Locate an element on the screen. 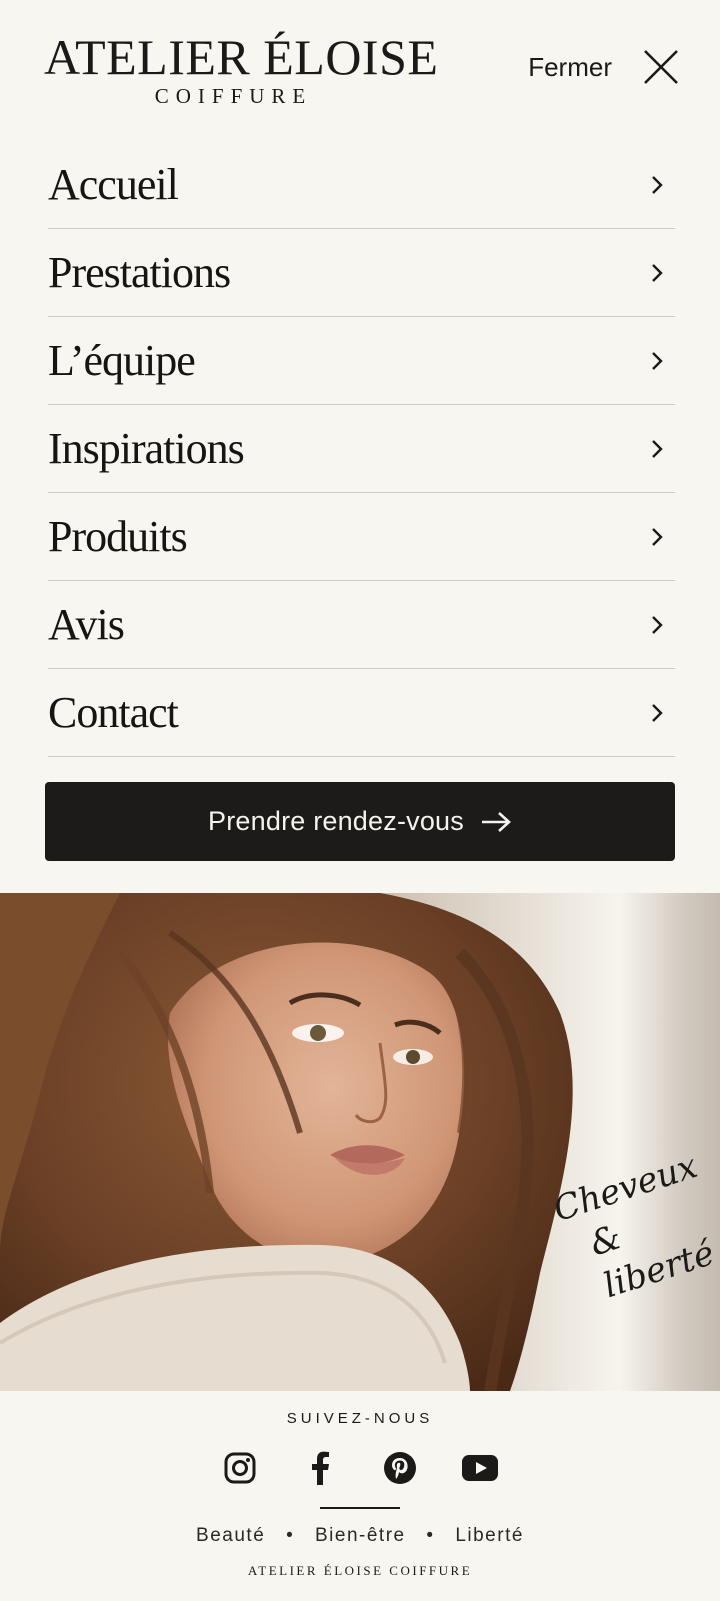 This screenshot has height=1601, width=720. facebook-icon is located at coordinates (320, 1468).